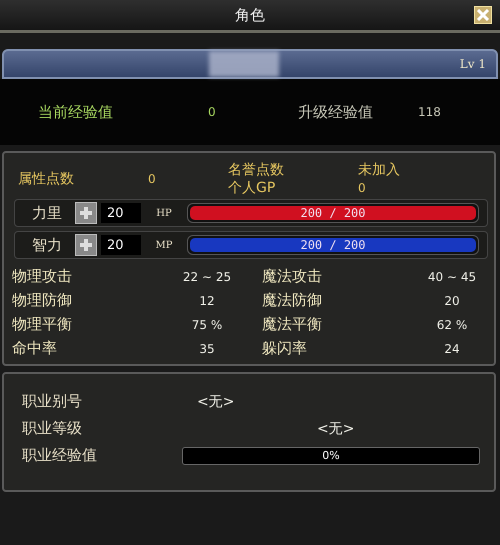  Describe the element at coordinates (42, 276) in the screenshot. I see `attribute-label: 物理攻击` at that location.